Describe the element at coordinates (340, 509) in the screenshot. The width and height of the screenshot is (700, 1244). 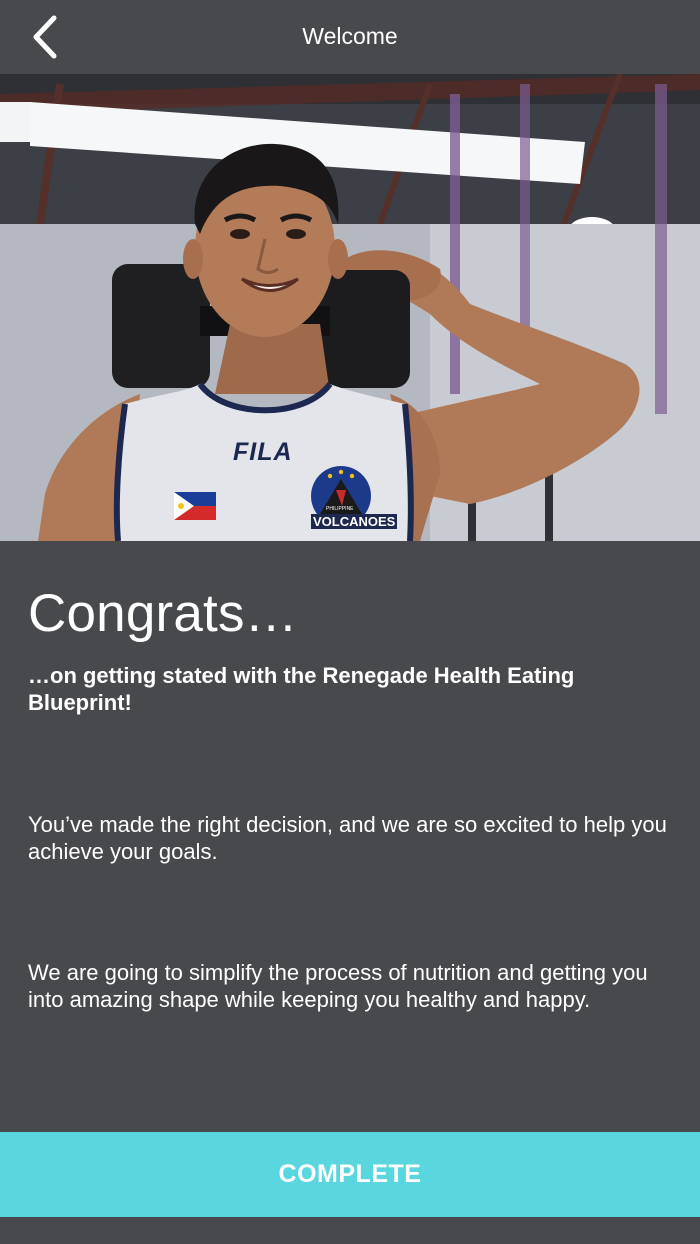
I see `badge-small-text: PHILIPPINE` at that location.